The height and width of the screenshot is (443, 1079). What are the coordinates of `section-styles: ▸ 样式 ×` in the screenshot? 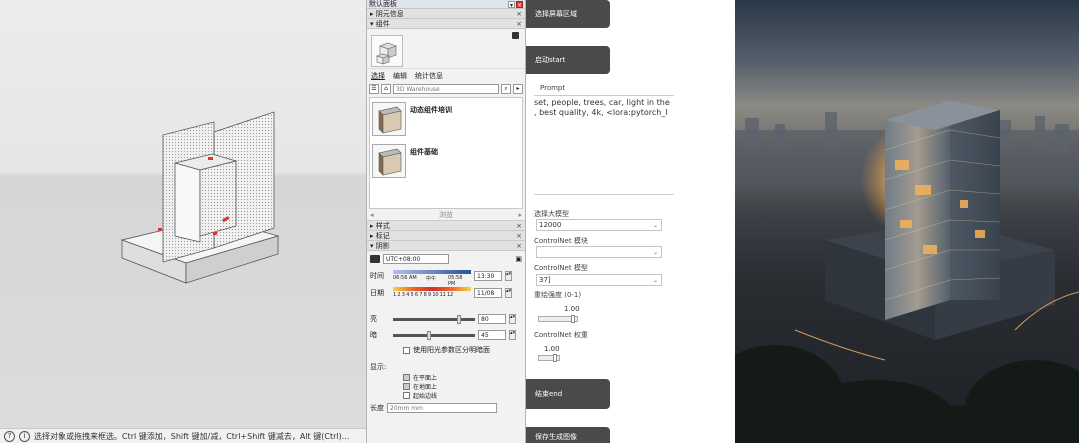 It's located at (446, 226).